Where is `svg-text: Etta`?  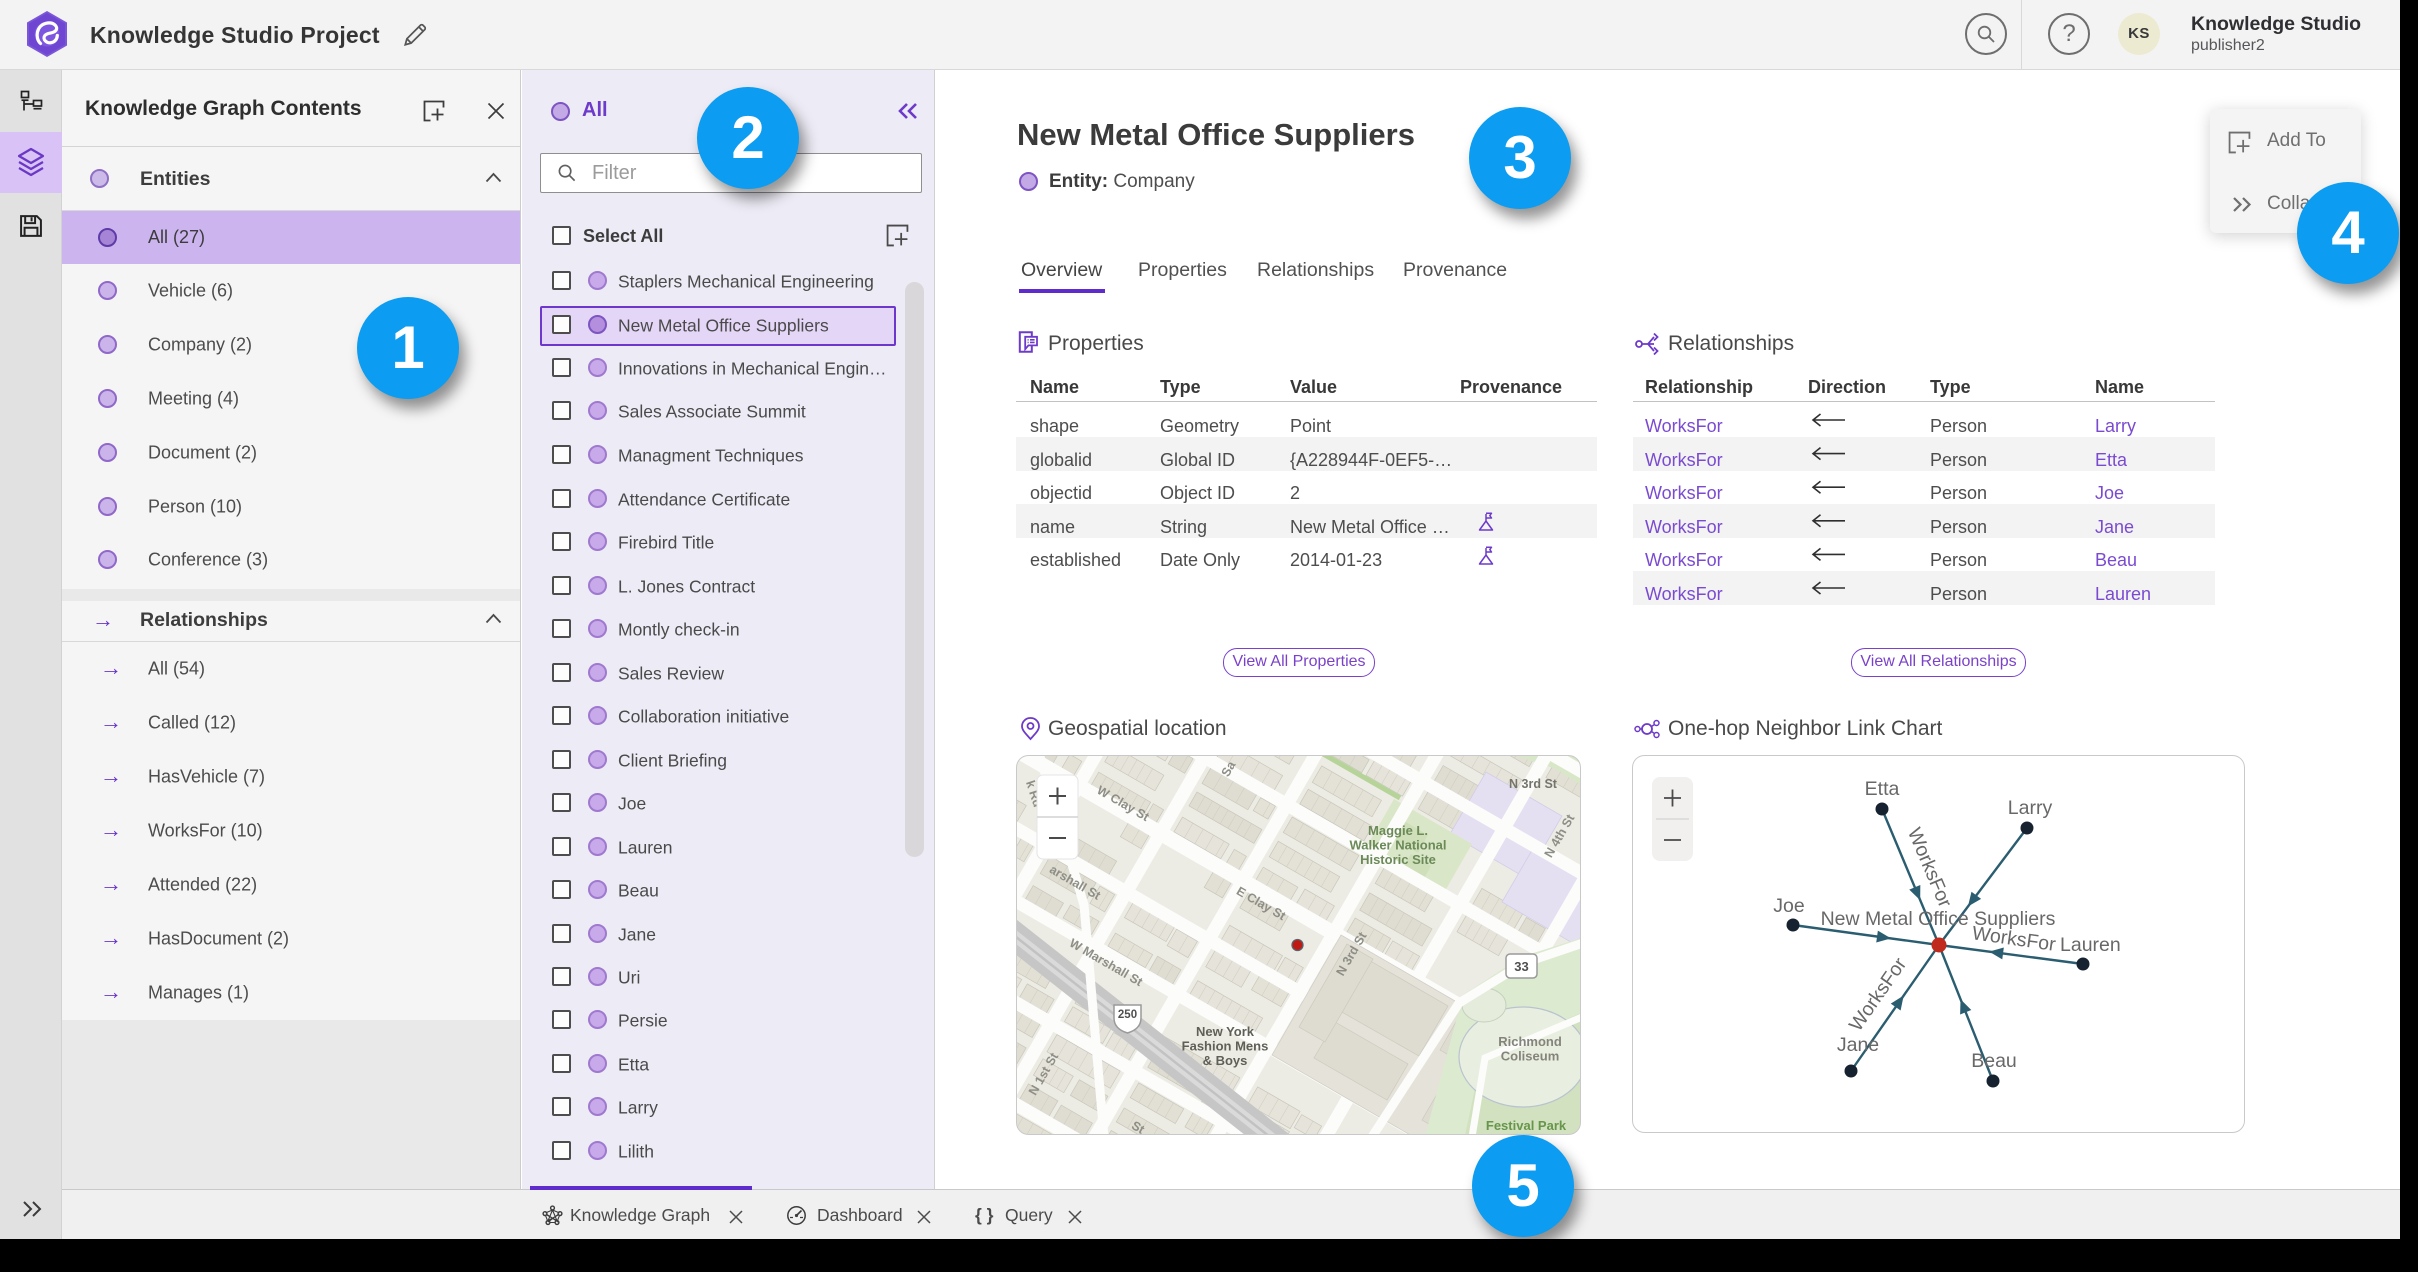 svg-text: Etta is located at coordinates (1882, 789).